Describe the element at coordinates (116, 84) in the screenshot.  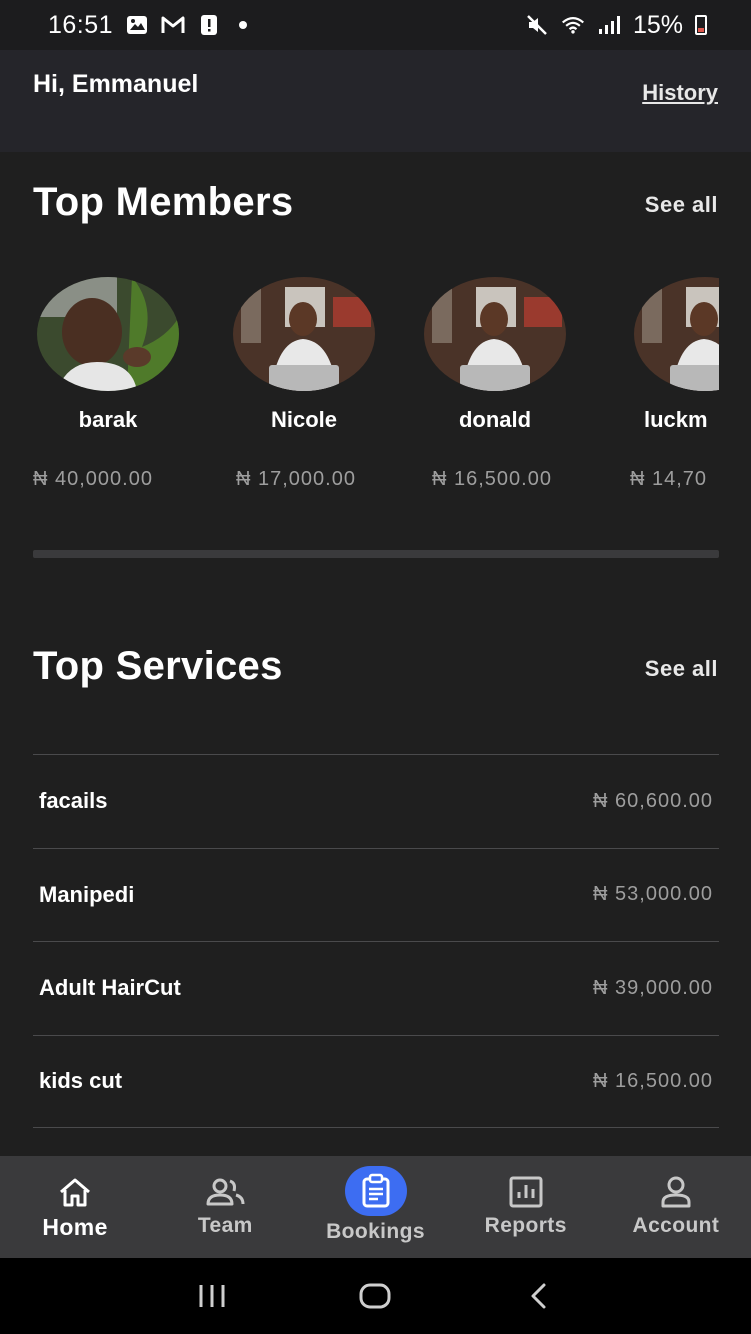
I see `greeting: Hi, Emmanuel` at that location.